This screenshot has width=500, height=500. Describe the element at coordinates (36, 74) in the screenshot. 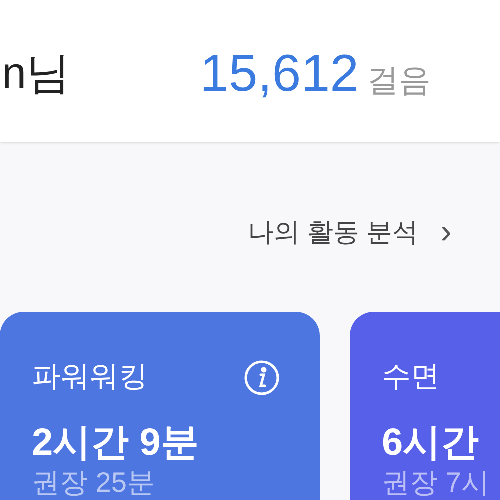

I see `user-name: n님` at that location.